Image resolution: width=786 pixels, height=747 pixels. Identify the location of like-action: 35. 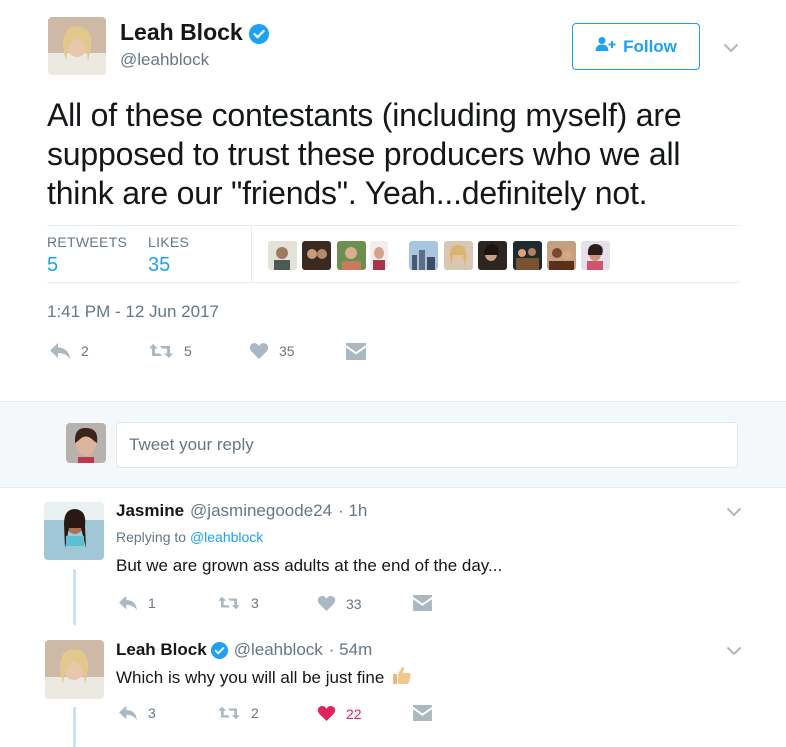
(272, 351).